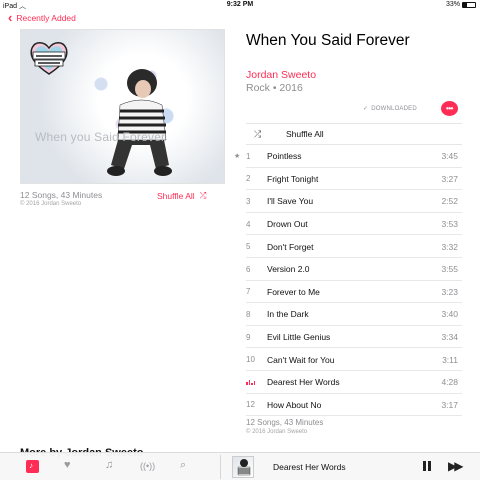 This screenshot has width=480, height=480. I want to click on back-button: ‹ Recently Added, so click(42, 17).